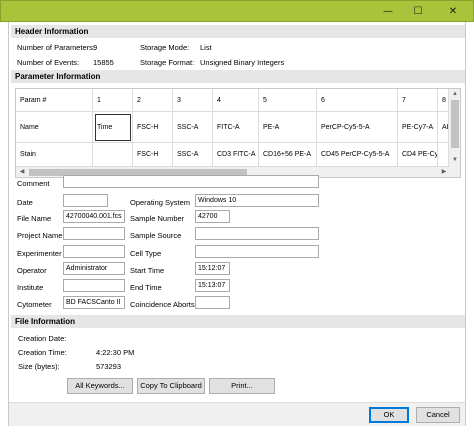 This screenshot has height=434, width=474. Describe the element at coordinates (113, 100) in the screenshot. I see `grid-cell: 1` at that location.